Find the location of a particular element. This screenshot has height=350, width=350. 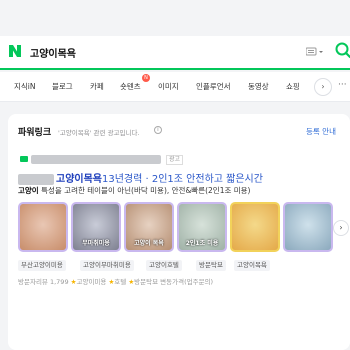

search-query-input: 고양이목욕 is located at coordinates (53, 52).